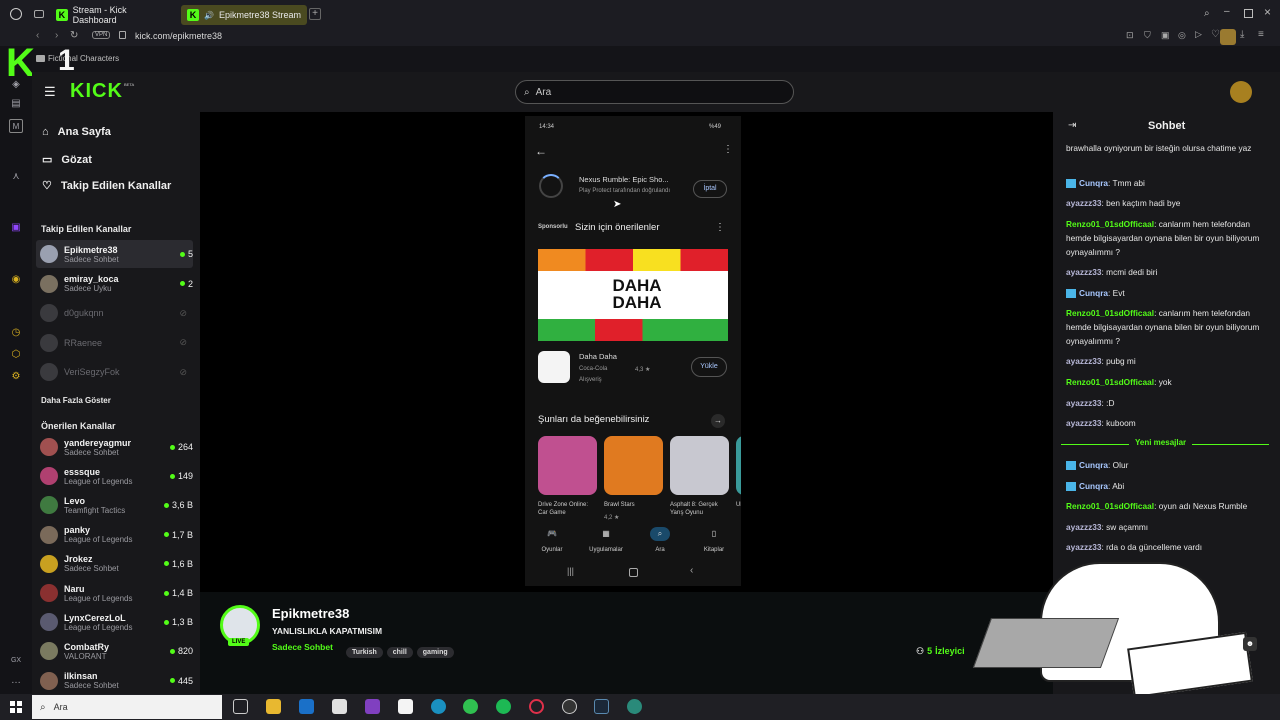 This screenshot has height=720, width=1280. I want to click on apps-tab-icon: ▦, so click(606, 534).